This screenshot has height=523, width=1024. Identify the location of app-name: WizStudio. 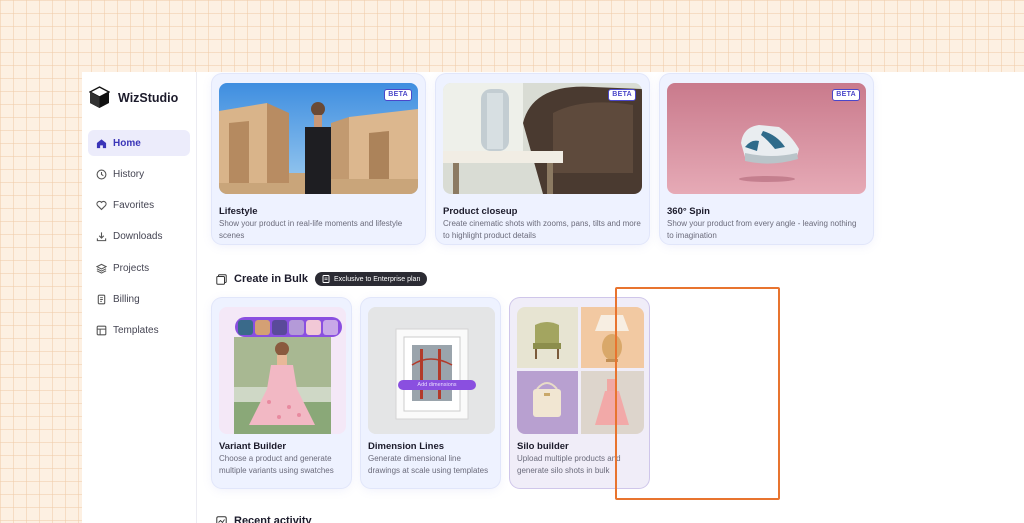
(148, 97).